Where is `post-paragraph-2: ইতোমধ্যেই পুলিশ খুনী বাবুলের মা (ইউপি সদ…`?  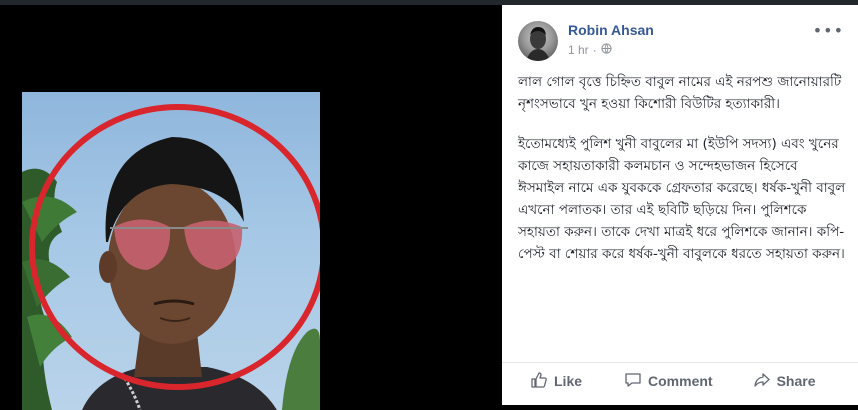
post-paragraph-2: ইতোমধ্যেই পুলিশ খুনী বাবুলের মা (ইউপি সদ… is located at coordinates (682, 199).